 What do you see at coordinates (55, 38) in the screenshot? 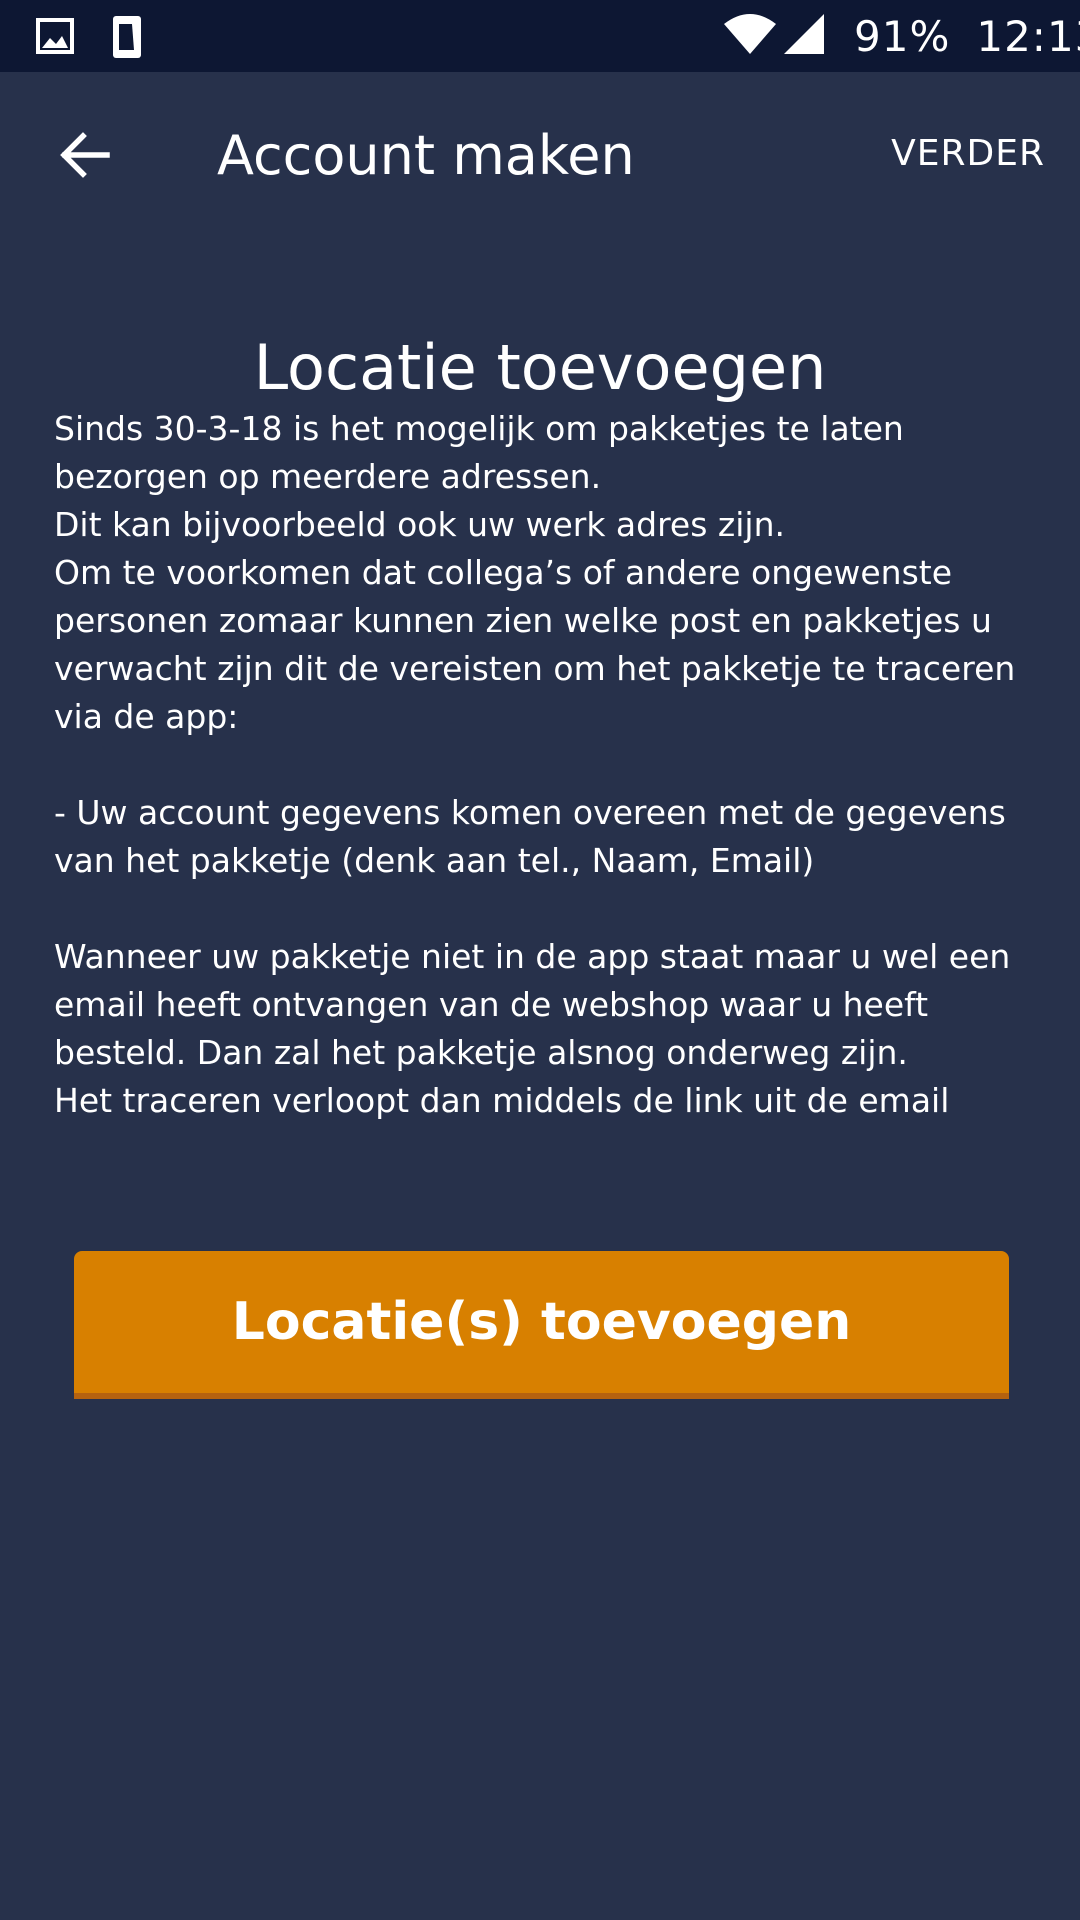
I see `gallery-icon` at bounding box center [55, 38].